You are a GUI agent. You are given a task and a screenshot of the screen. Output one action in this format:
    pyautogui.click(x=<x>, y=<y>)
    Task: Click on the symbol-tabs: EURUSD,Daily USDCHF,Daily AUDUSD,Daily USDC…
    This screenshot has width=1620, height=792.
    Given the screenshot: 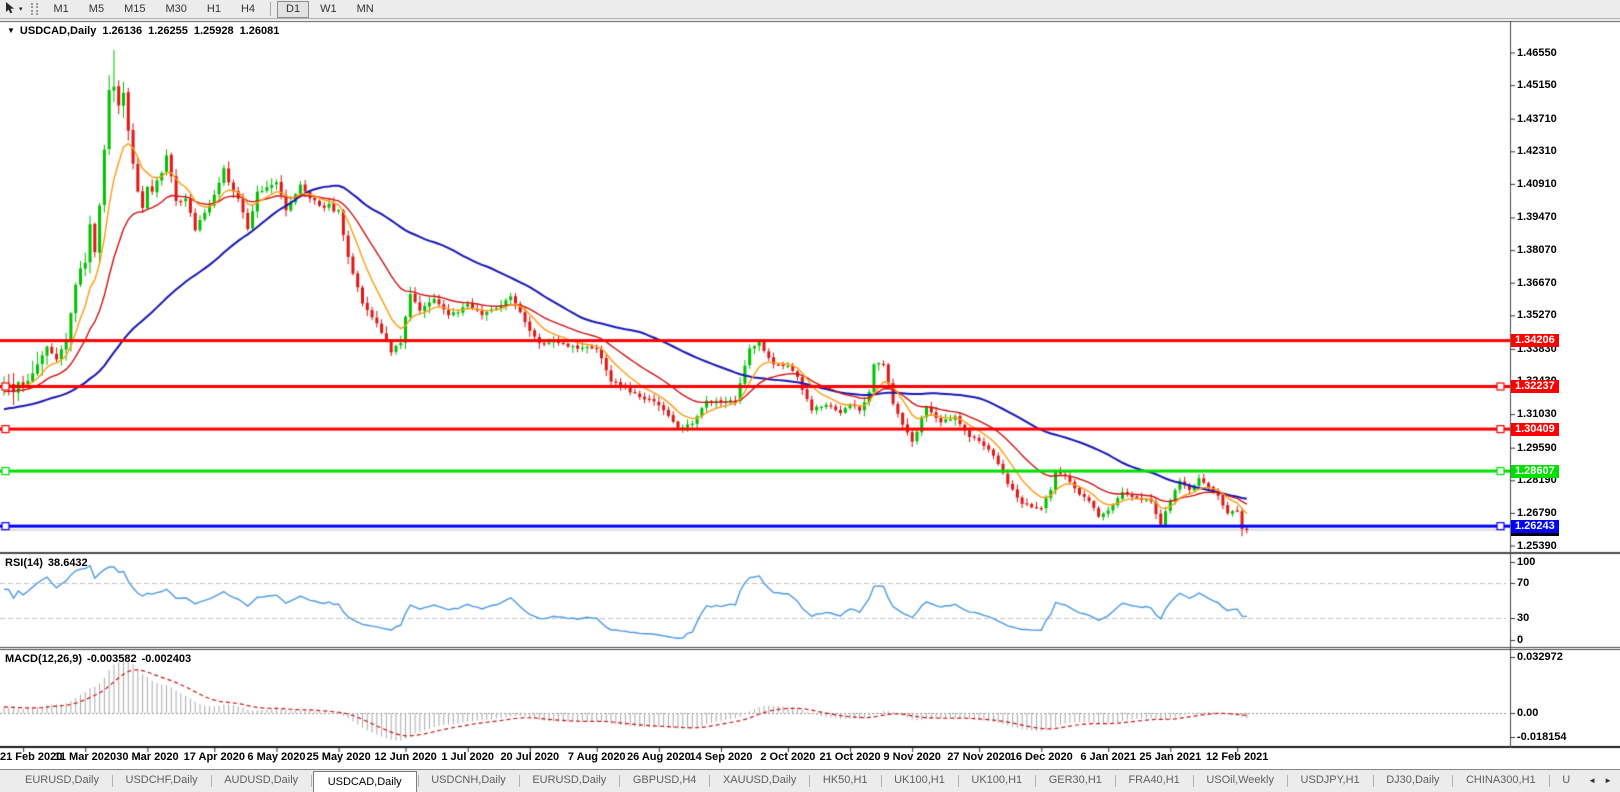 What is the action you would take?
    pyautogui.click(x=791, y=781)
    